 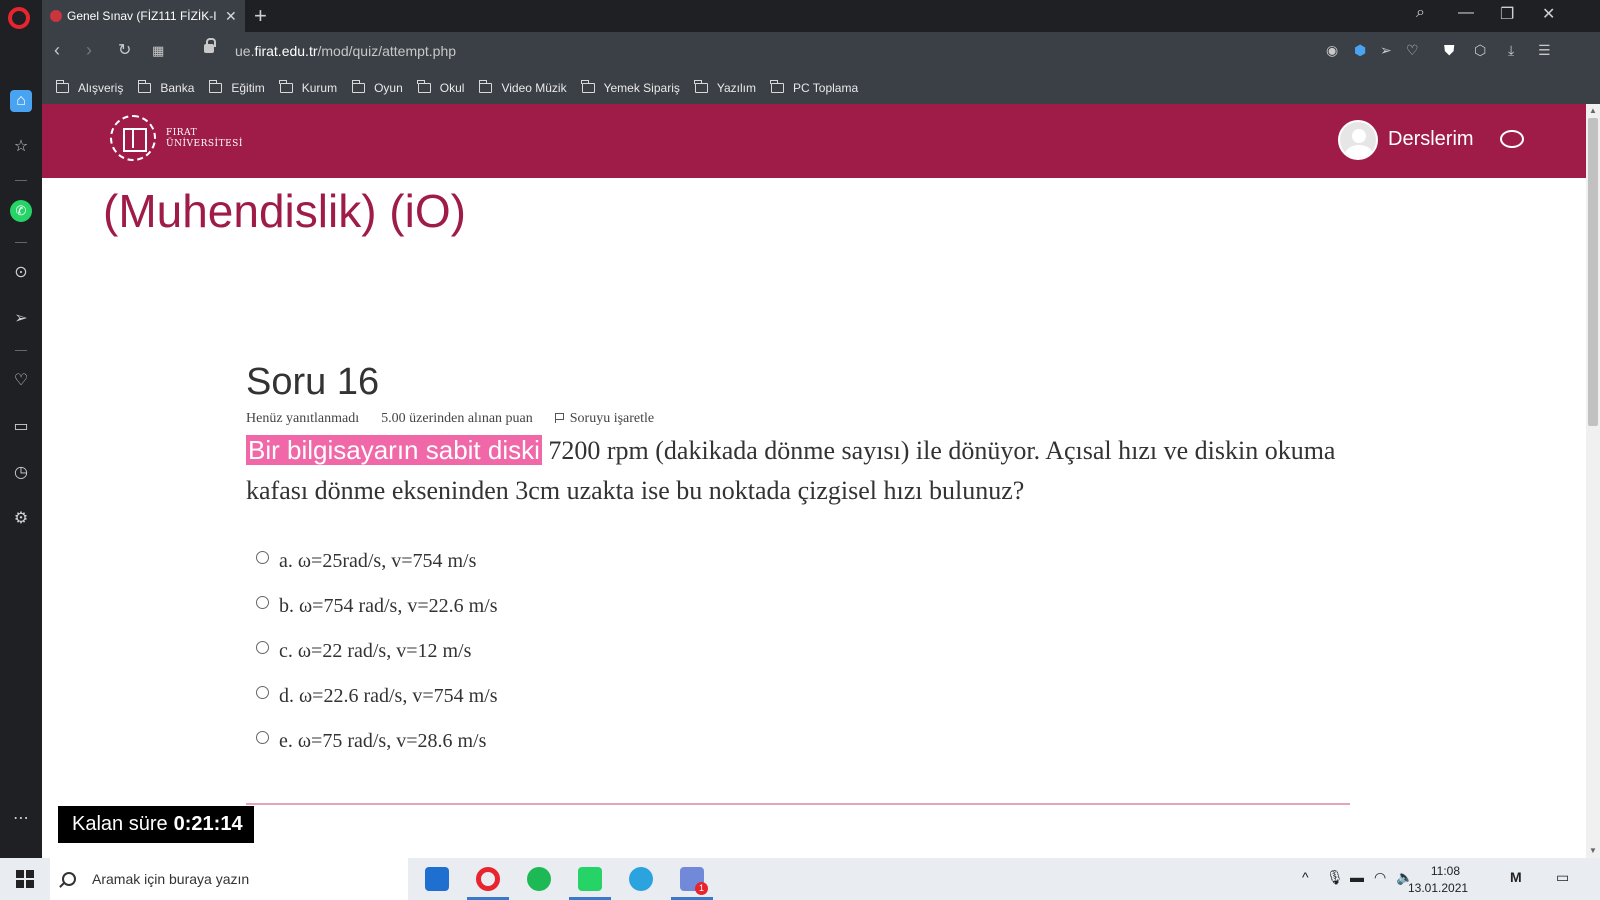 What do you see at coordinates (1357, 877) in the screenshot?
I see `battery-icon: ▬` at bounding box center [1357, 877].